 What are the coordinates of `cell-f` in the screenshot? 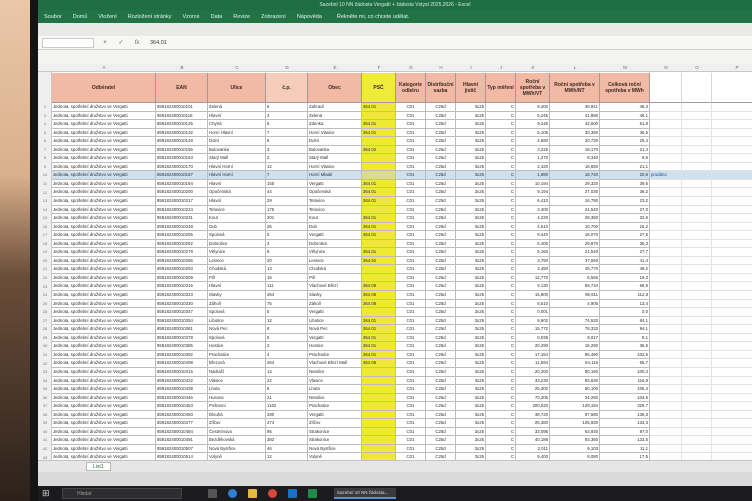 It's located at (379, 389).